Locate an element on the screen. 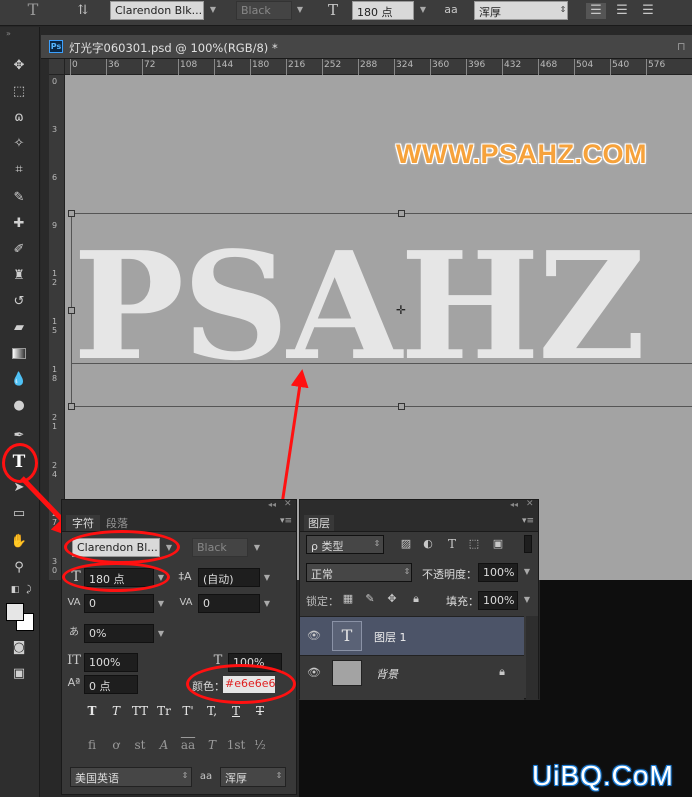  tab-paragraph: 段落 is located at coordinates (117, 523).